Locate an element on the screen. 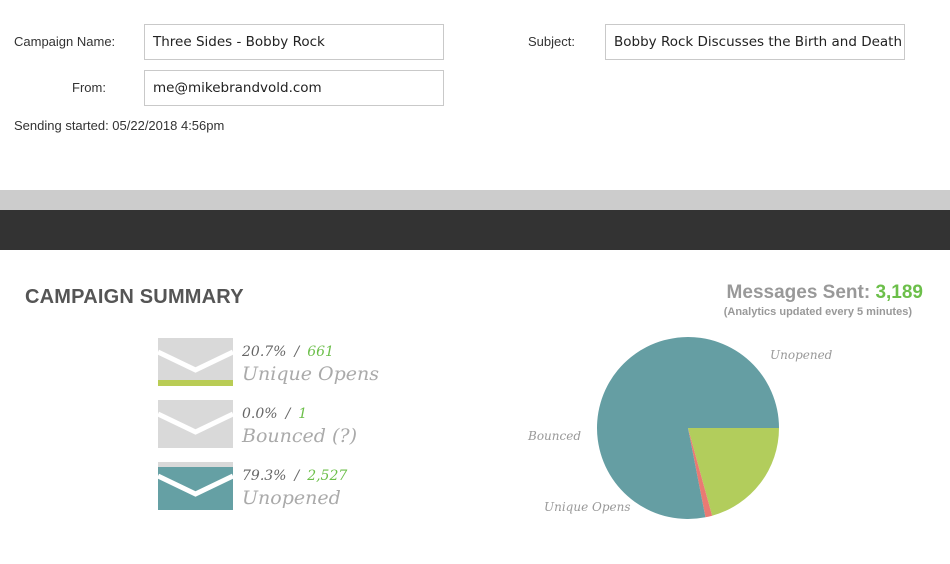 Image resolution: width=950 pixels, height=564 pixels. stat-count: 1 is located at coordinates (303, 414).